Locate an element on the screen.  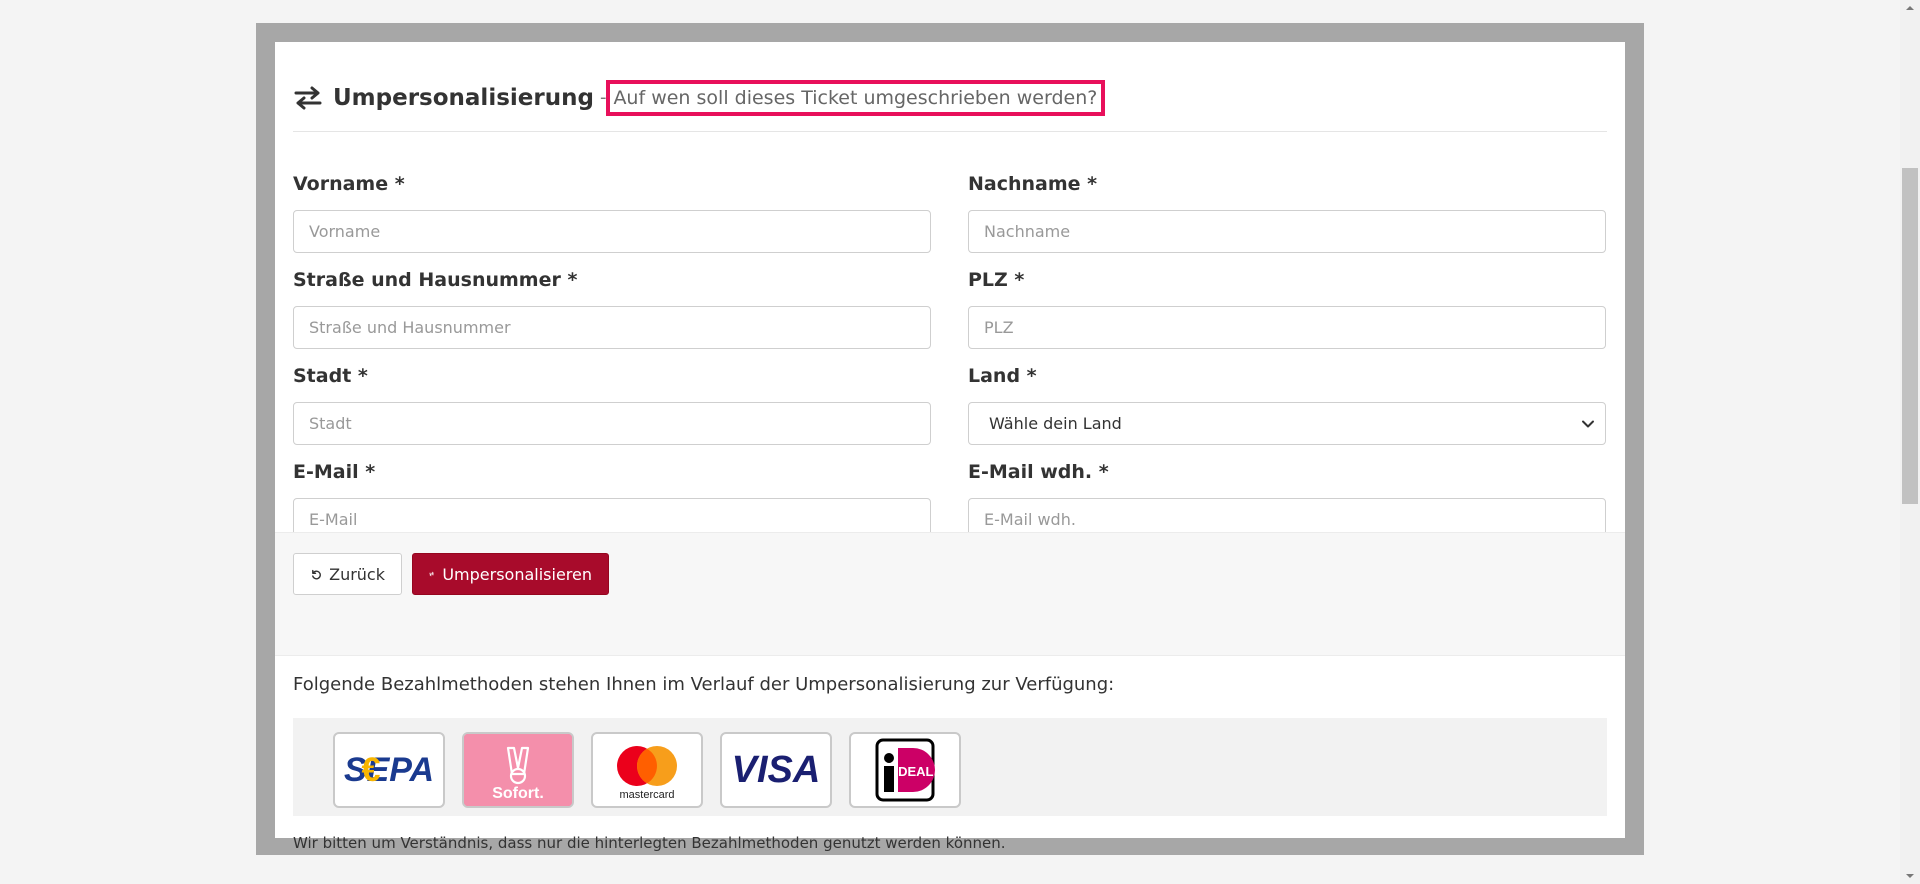
stadt-input: Stadt is located at coordinates (612, 423).